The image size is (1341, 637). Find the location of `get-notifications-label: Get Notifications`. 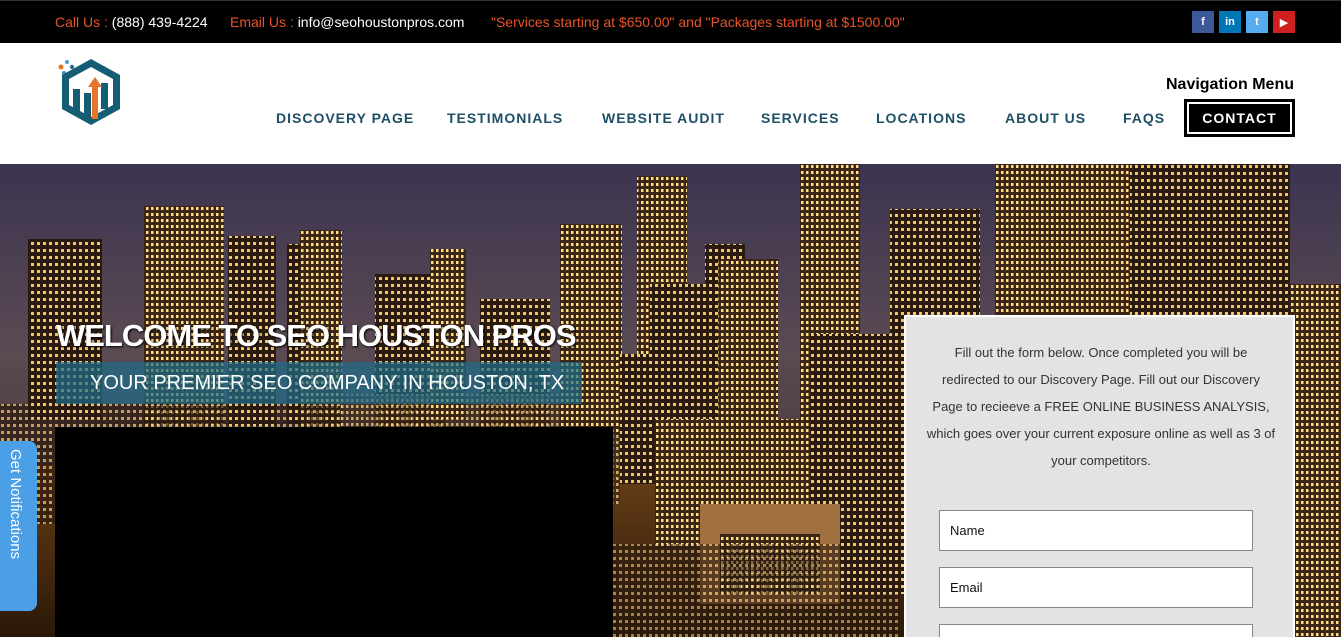

get-notifications-label: Get Notifications is located at coordinates (15, 504).